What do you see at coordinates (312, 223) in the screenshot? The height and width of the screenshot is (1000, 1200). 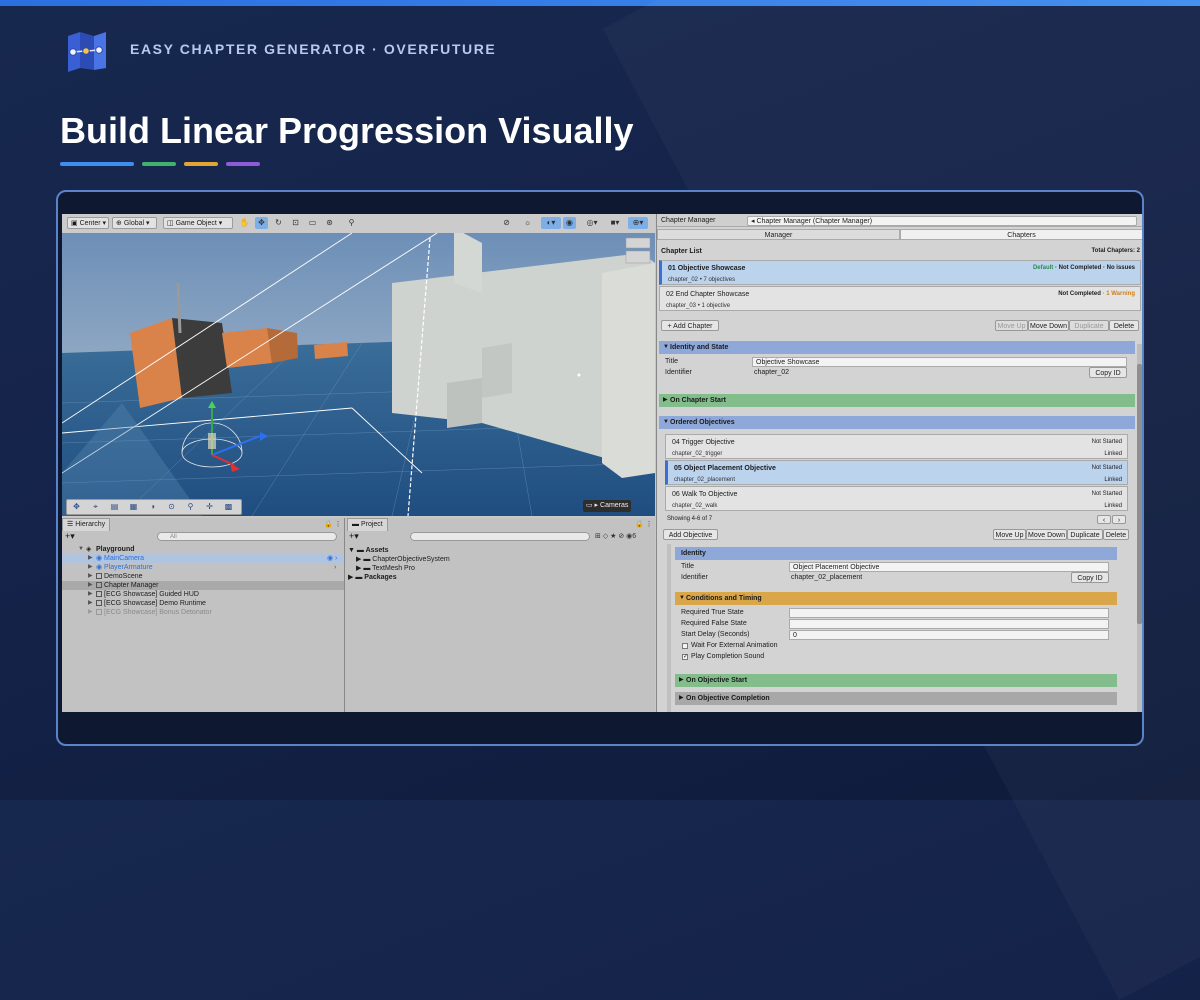 I see `rect-tool-icon: ▭` at bounding box center [312, 223].